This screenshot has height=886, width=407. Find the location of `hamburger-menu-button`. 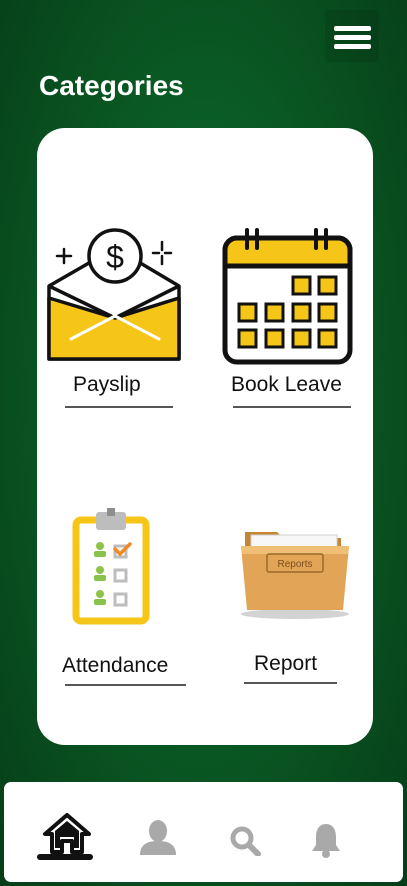

hamburger-menu-button is located at coordinates (352, 36).